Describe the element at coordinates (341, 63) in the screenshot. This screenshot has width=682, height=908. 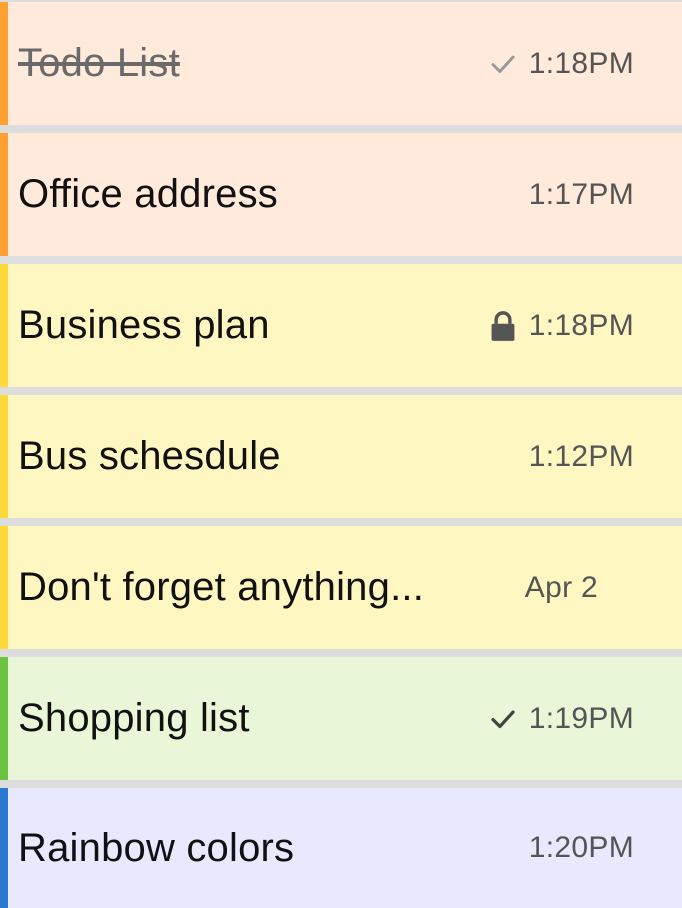
I see `note-item-todo-list: Todo List 1:18PM` at that location.